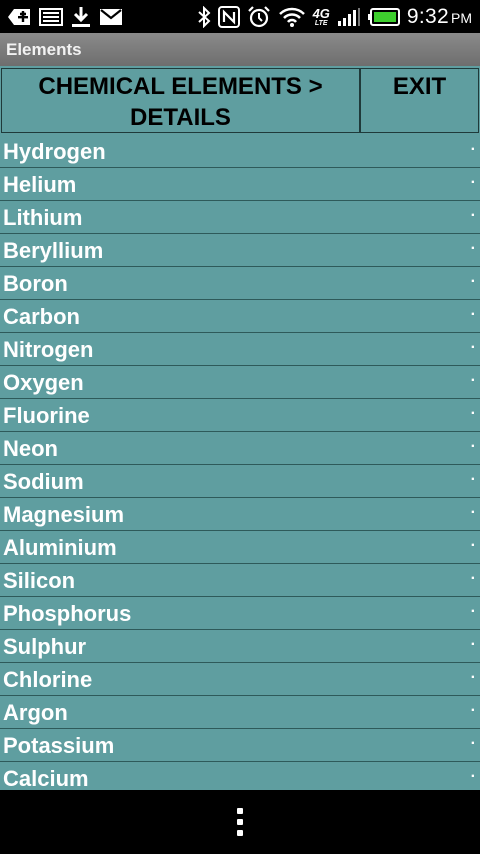  I want to click on element-name: Magnesium, so click(64, 514).